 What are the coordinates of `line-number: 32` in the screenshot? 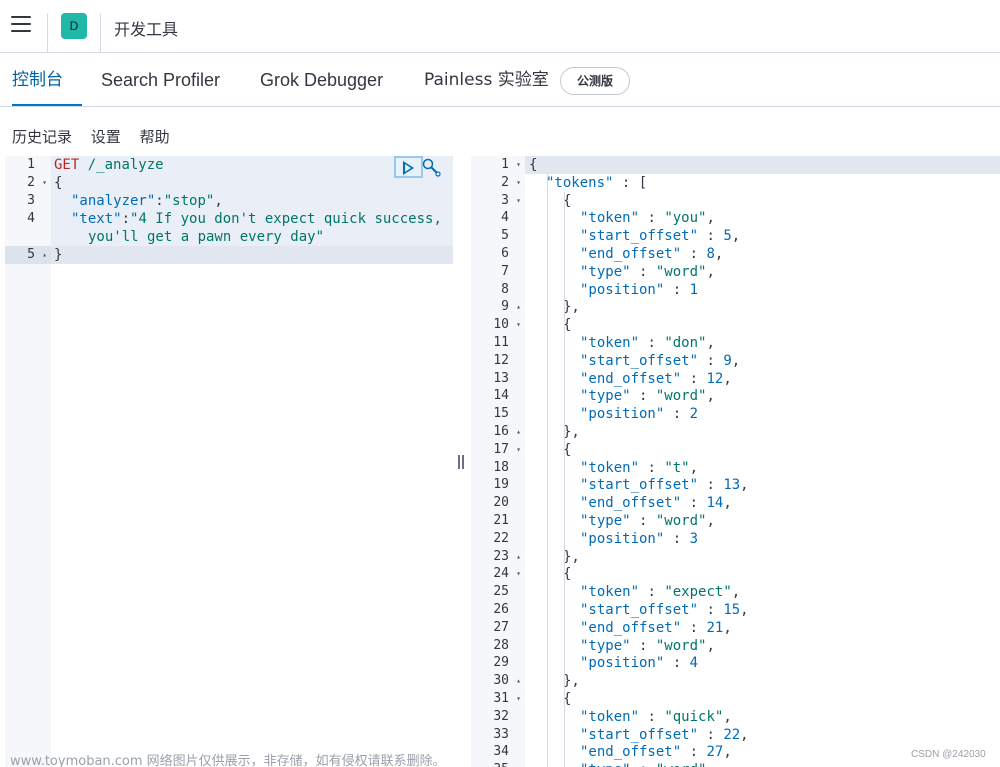 It's located at (501, 716).